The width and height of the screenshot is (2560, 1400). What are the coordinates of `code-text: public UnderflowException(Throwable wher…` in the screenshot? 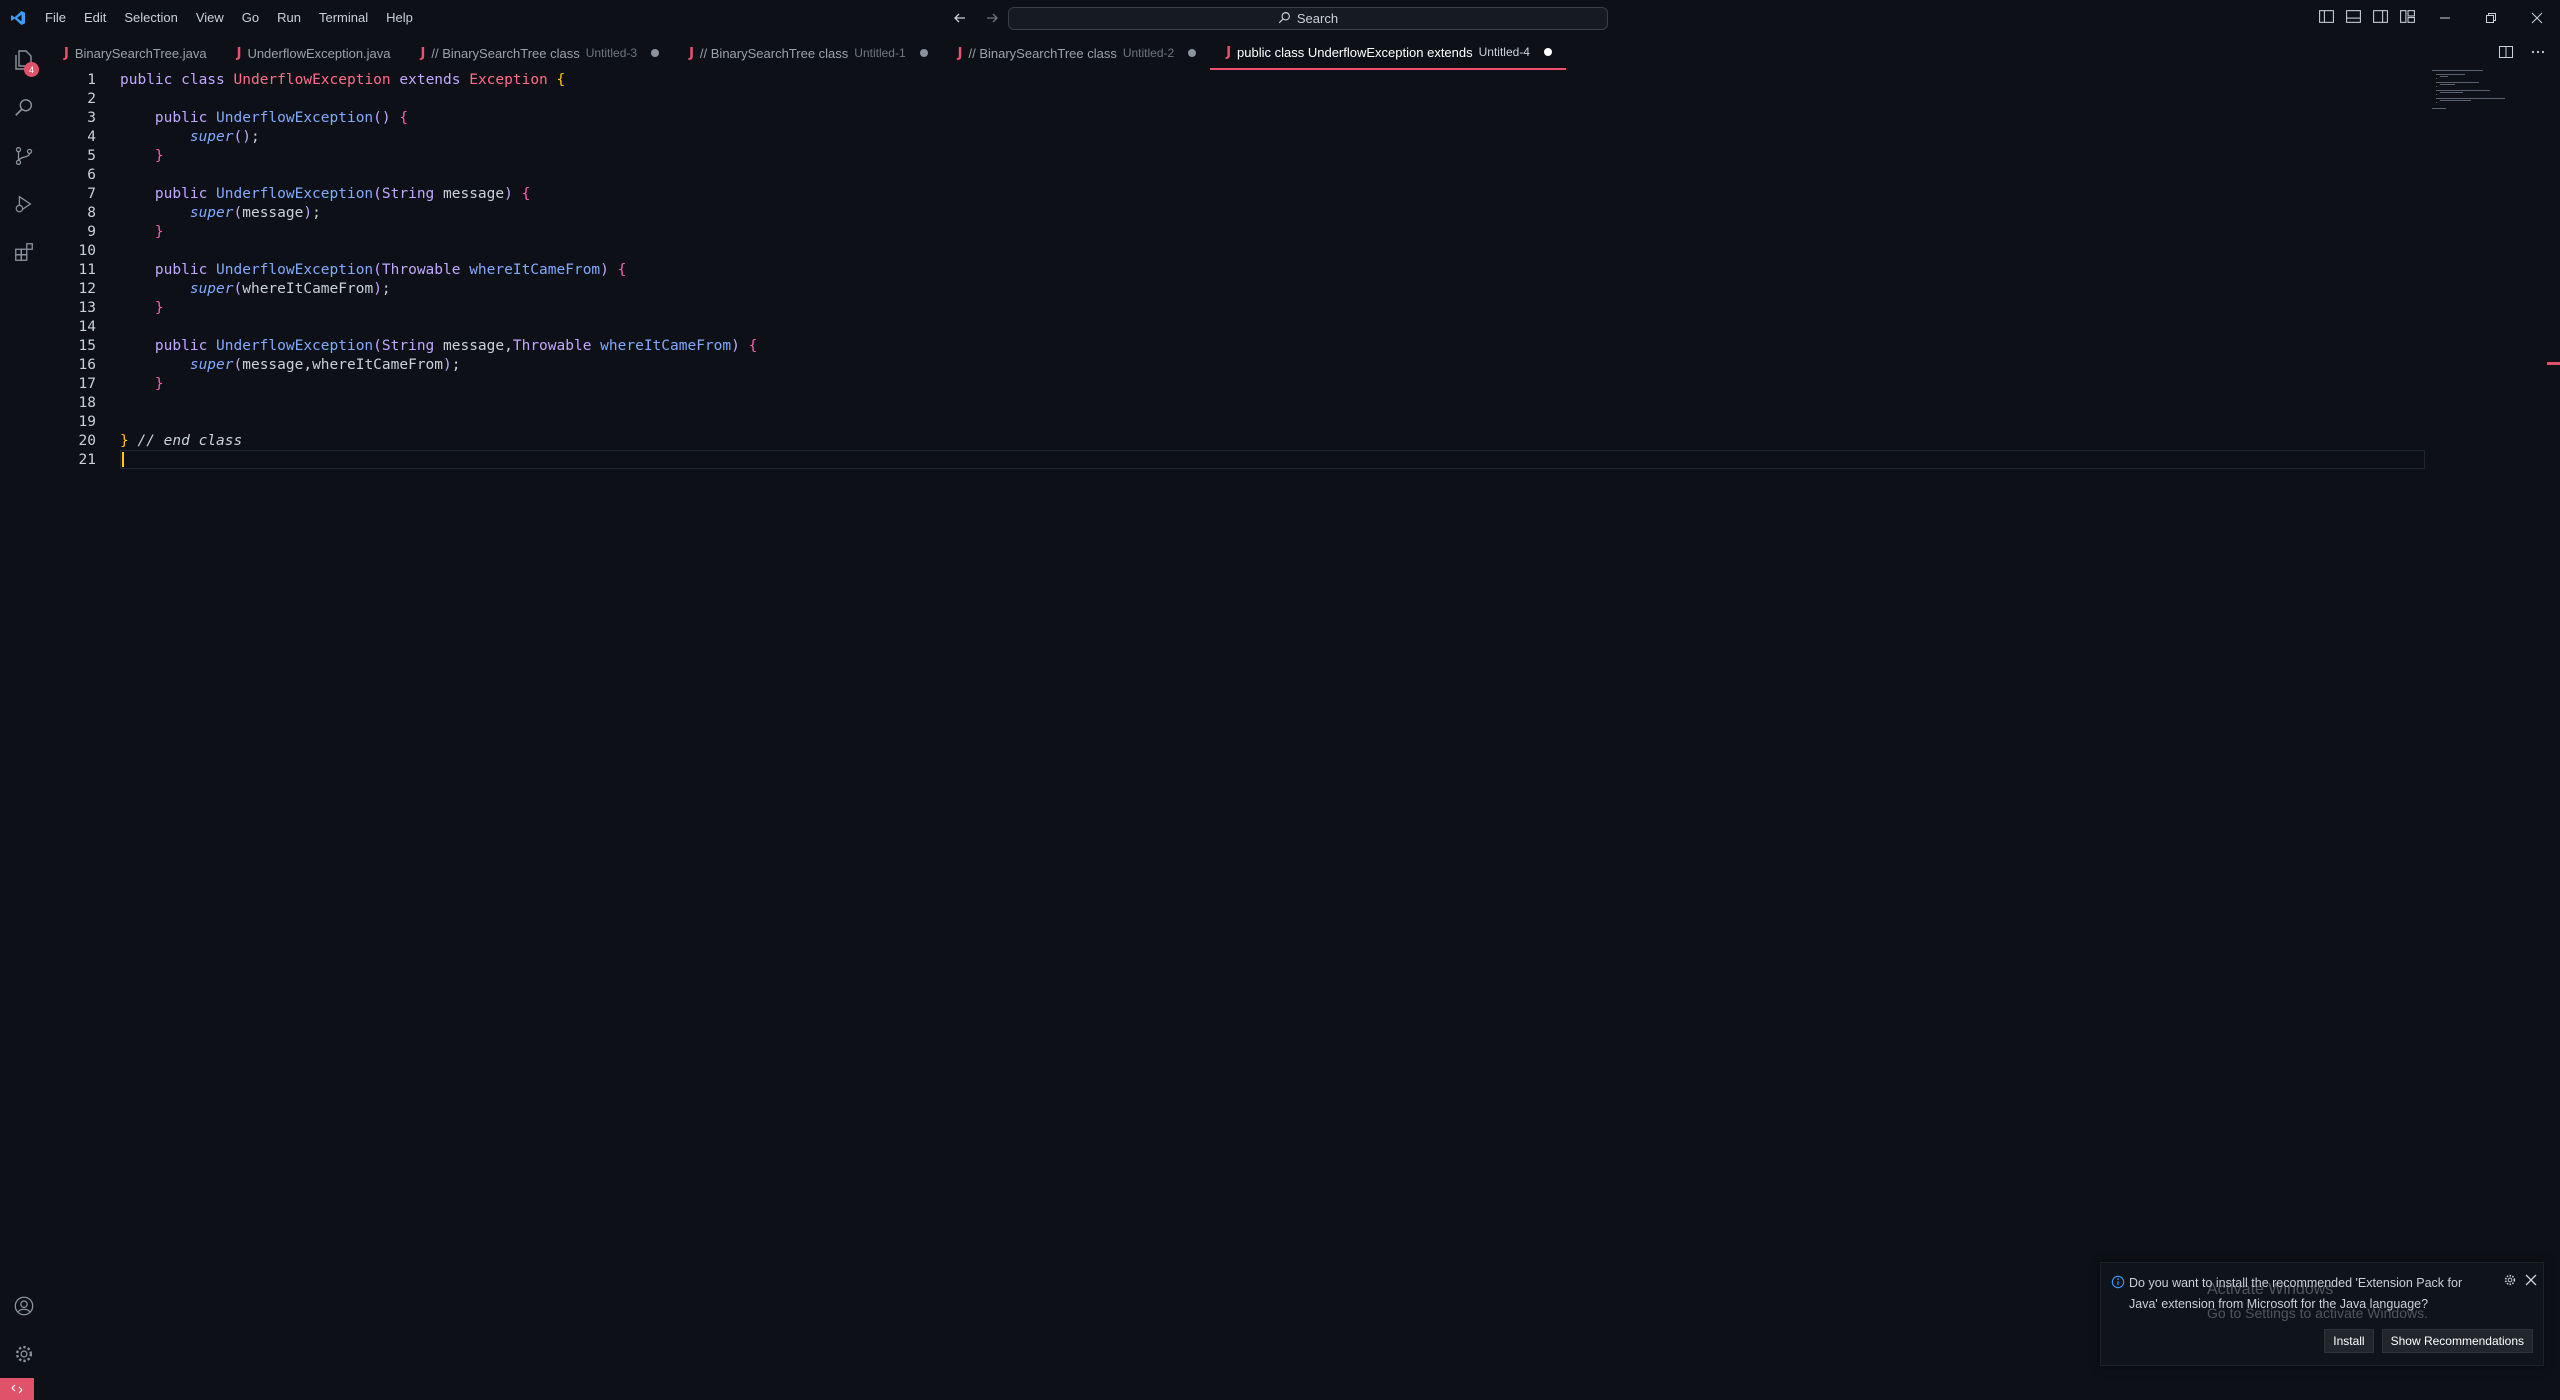 It's located at (390, 269).